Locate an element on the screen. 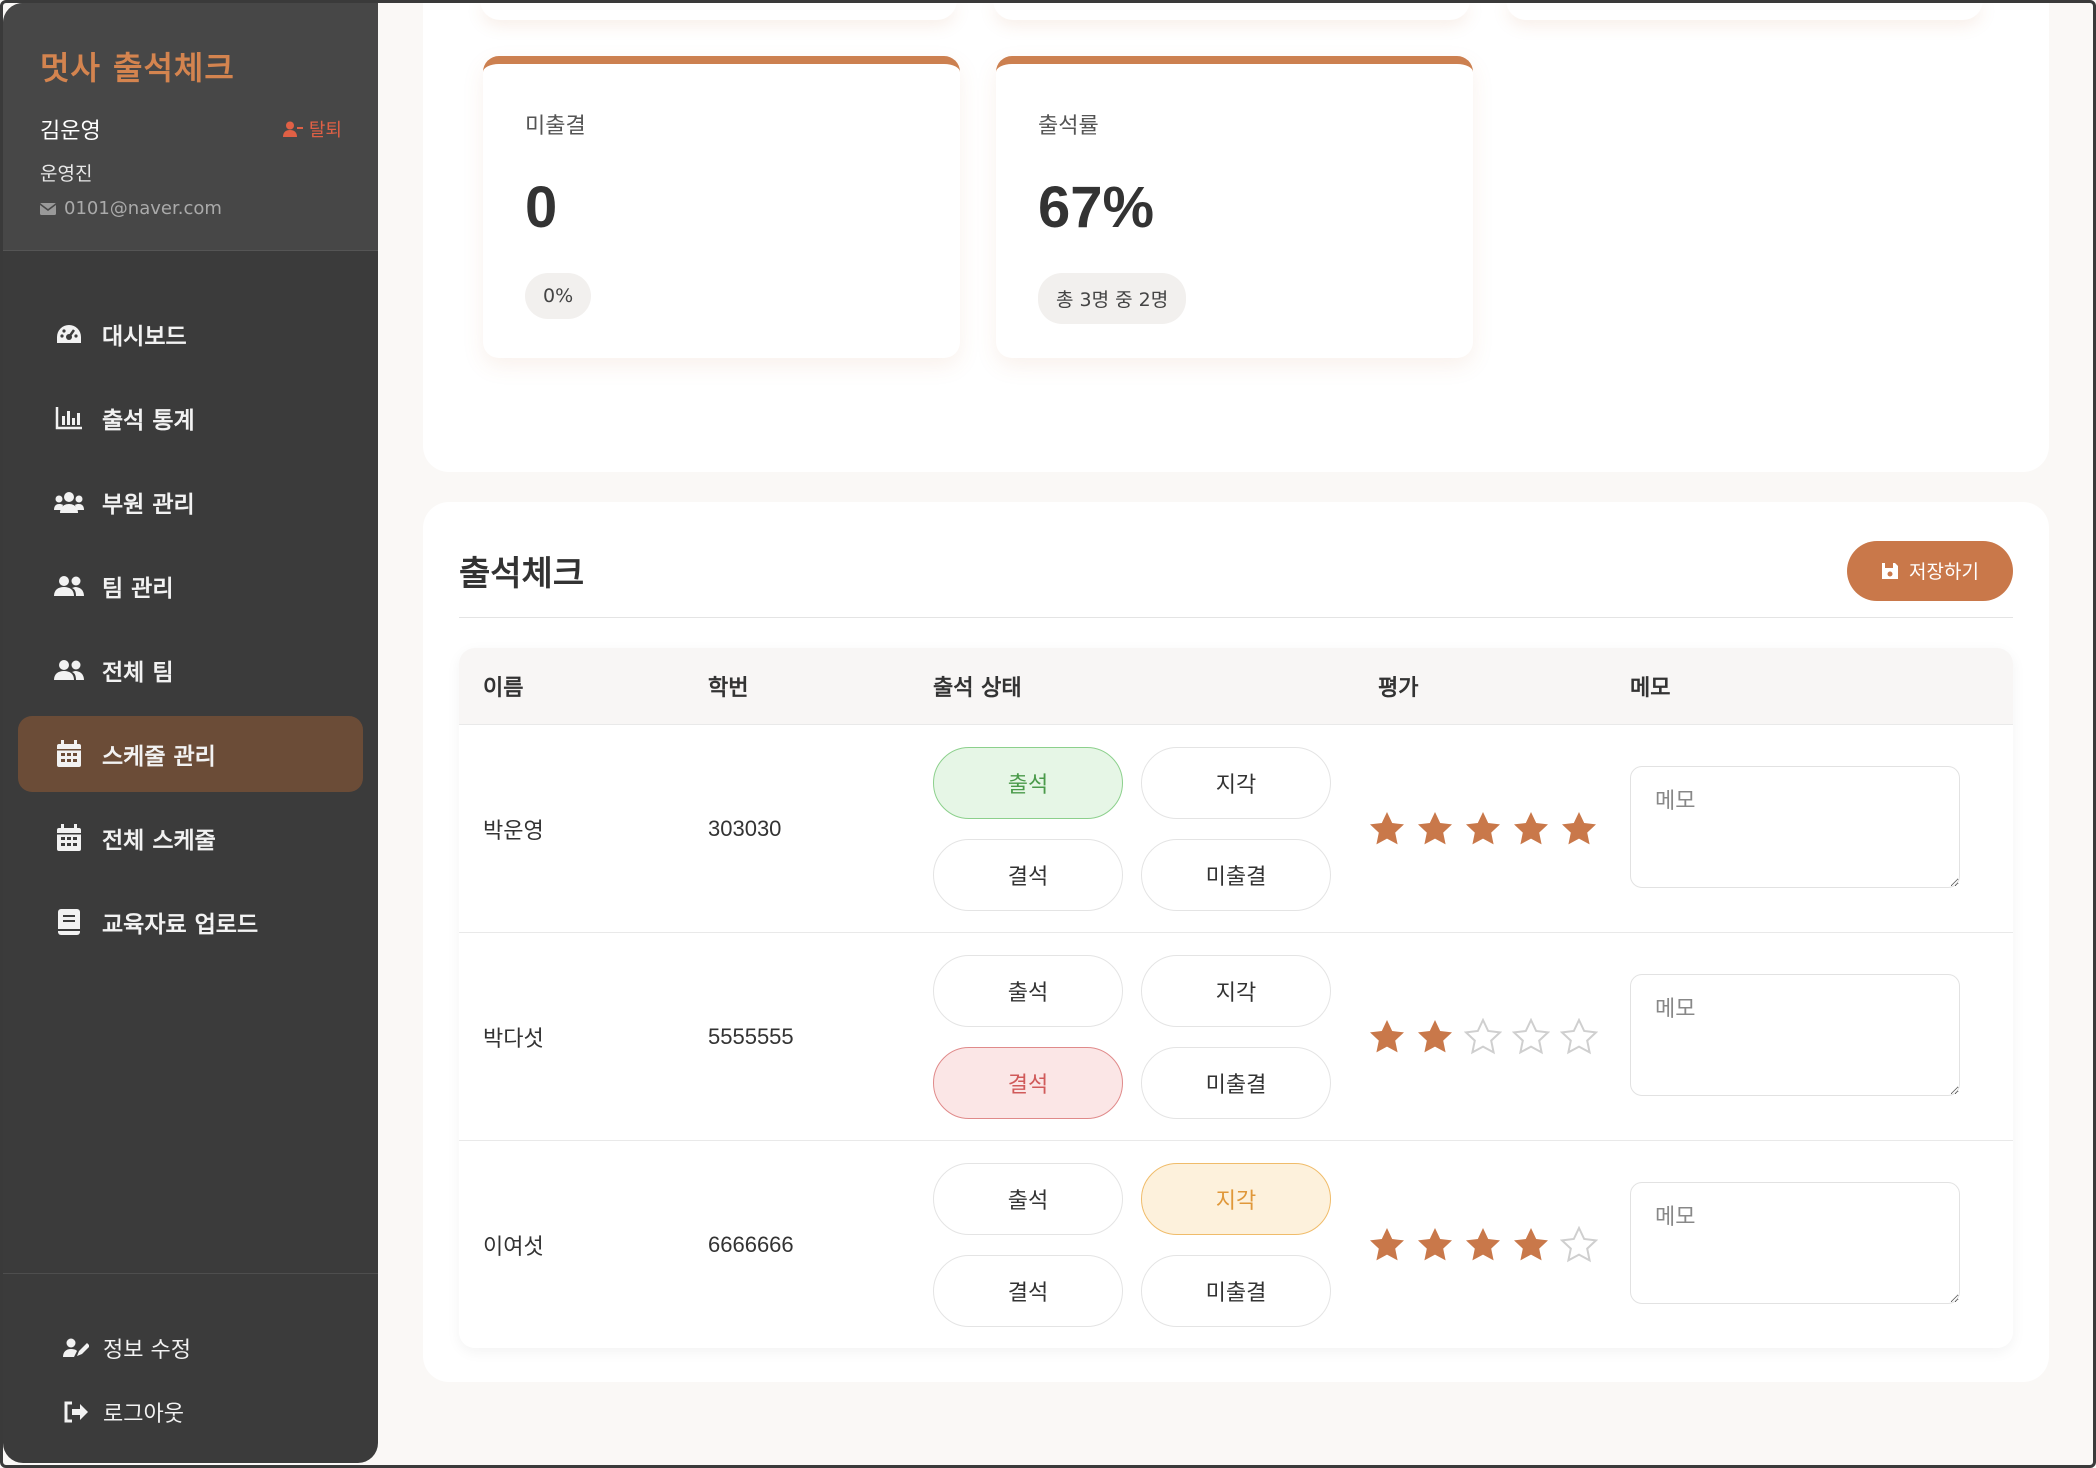 This screenshot has width=2096, height=1468. sidebar-item-label: 교육자료 업로드 is located at coordinates (180, 925).